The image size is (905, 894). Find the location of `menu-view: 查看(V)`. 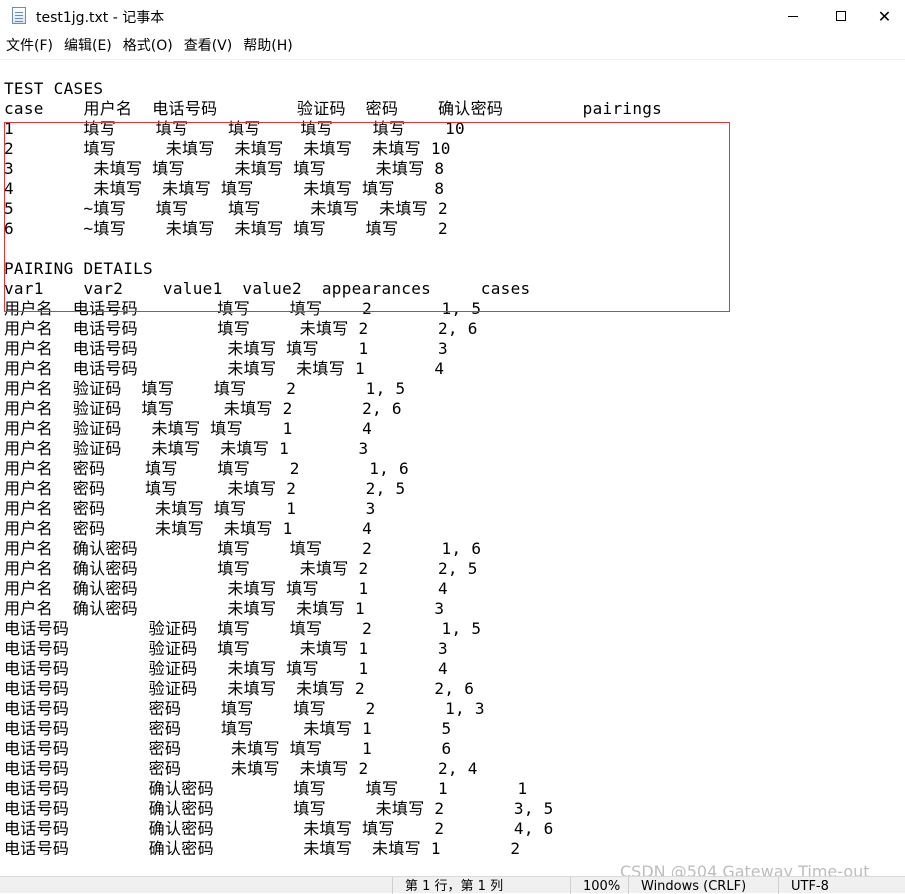

menu-view: 查看(V) is located at coordinates (208, 46).